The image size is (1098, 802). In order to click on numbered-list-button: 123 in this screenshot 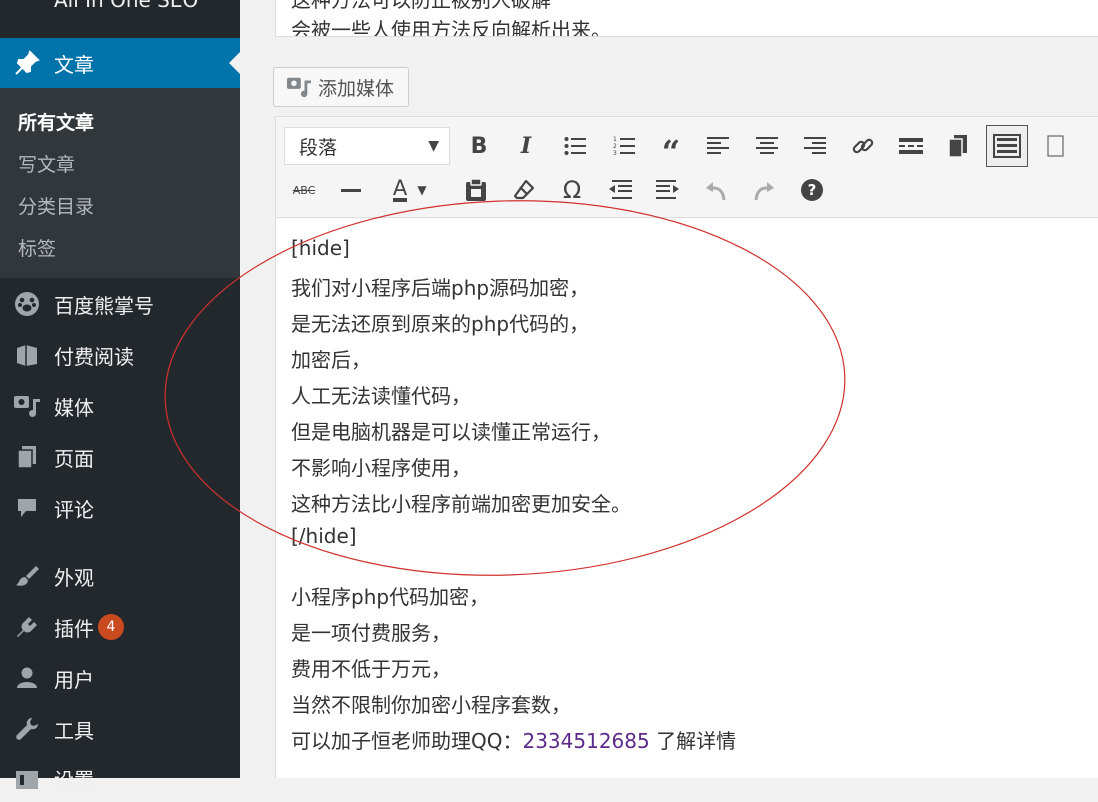, I will do `click(624, 146)`.